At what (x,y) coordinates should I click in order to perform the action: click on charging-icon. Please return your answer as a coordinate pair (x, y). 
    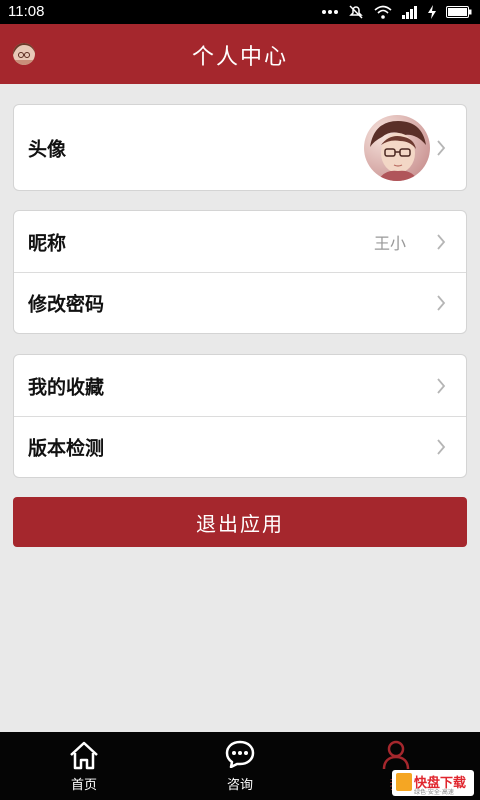
    Looking at the image, I should click on (432, 12).